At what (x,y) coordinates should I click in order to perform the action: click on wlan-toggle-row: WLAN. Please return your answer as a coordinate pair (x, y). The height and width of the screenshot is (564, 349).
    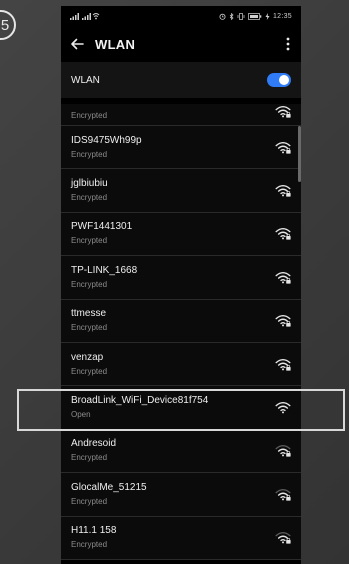
    Looking at the image, I should click on (181, 80).